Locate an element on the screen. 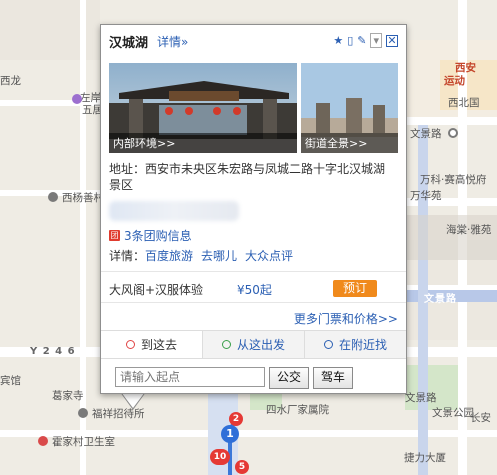 This screenshot has height=475, width=497. drive-button: 驾车 is located at coordinates (333, 378).